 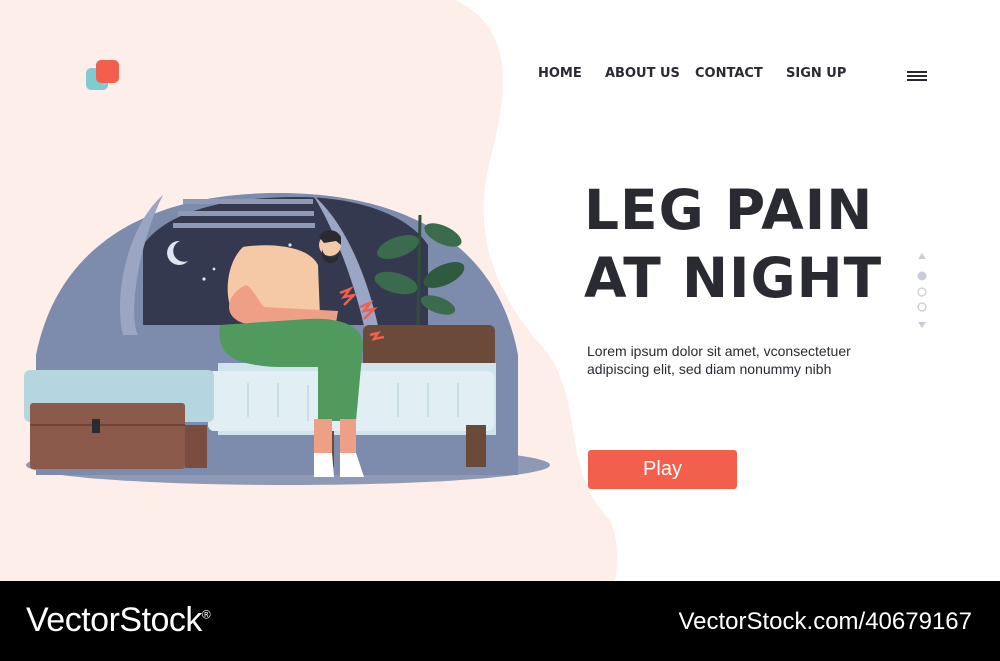 I want to click on window-blinds, so click(x=244, y=213).